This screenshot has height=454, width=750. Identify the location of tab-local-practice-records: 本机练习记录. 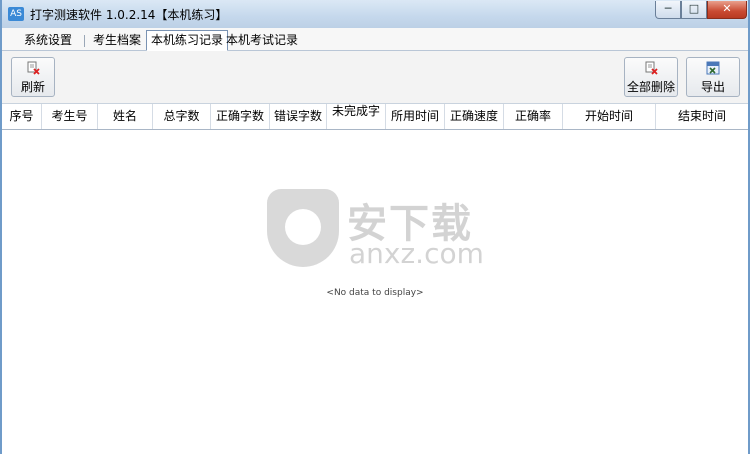
(187, 40).